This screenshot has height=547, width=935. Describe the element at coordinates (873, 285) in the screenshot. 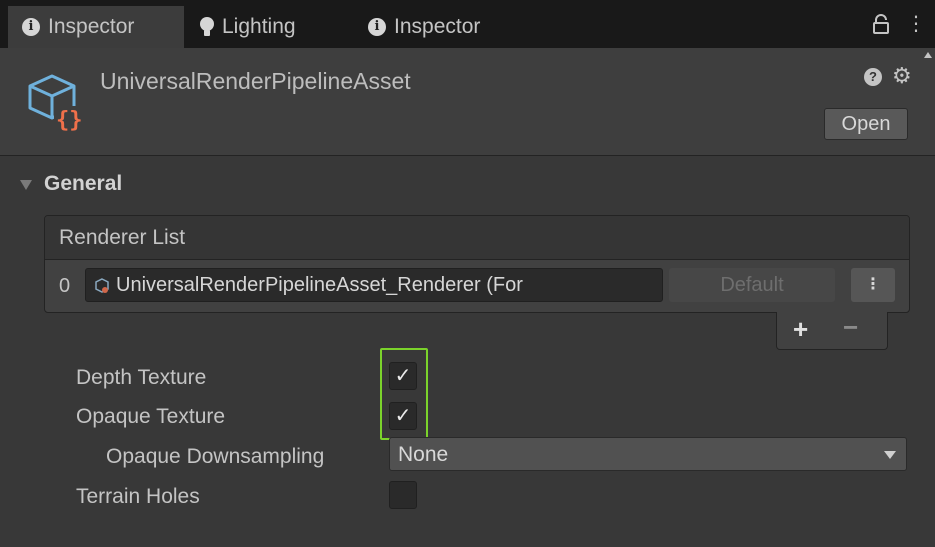

I see `row-menu-button: ⋮` at that location.